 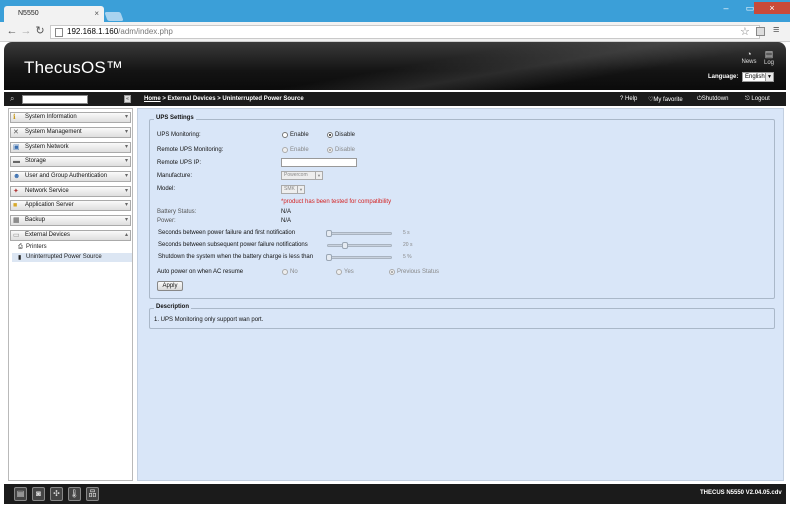 I want to click on sidebar-item-label: System Information, so click(x=51, y=117).